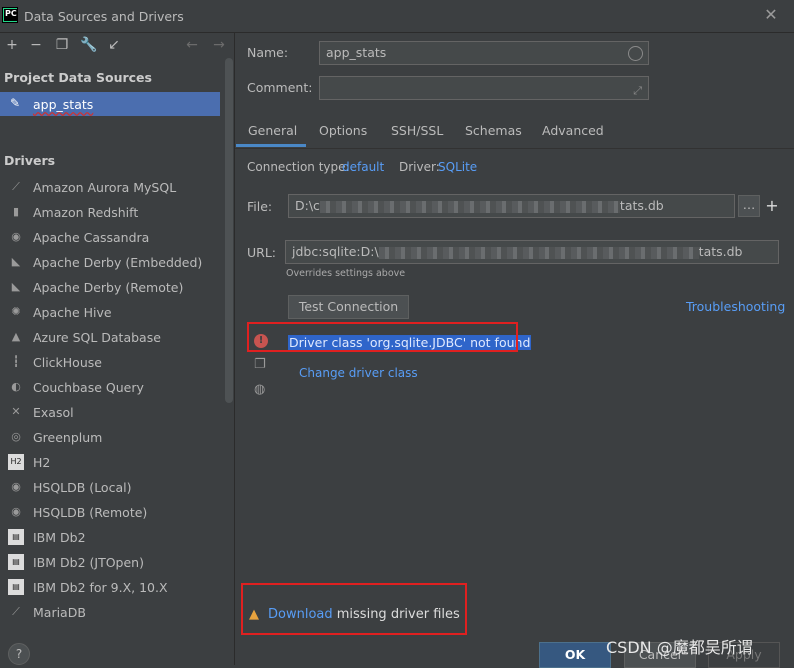 This screenshot has width=794, height=668. I want to click on driver-label: IBM Db2, so click(59, 537).